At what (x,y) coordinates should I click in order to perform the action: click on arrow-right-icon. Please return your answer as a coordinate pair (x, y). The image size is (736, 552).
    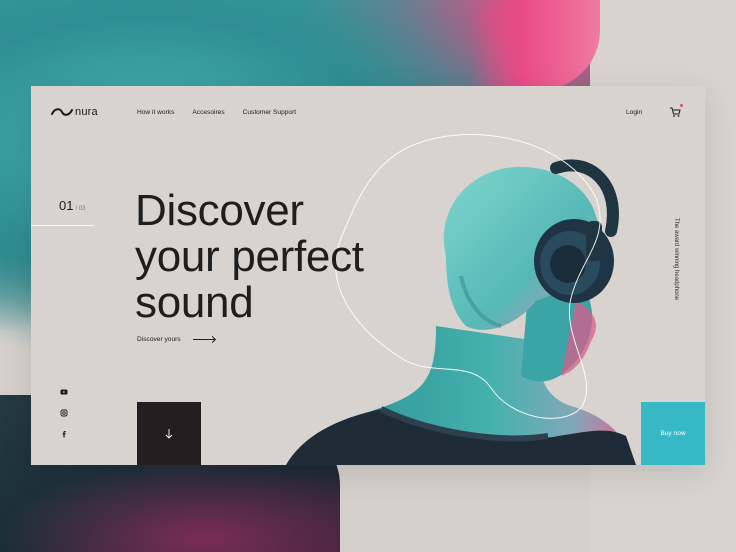
    Looking at the image, I should click on (203, 339).